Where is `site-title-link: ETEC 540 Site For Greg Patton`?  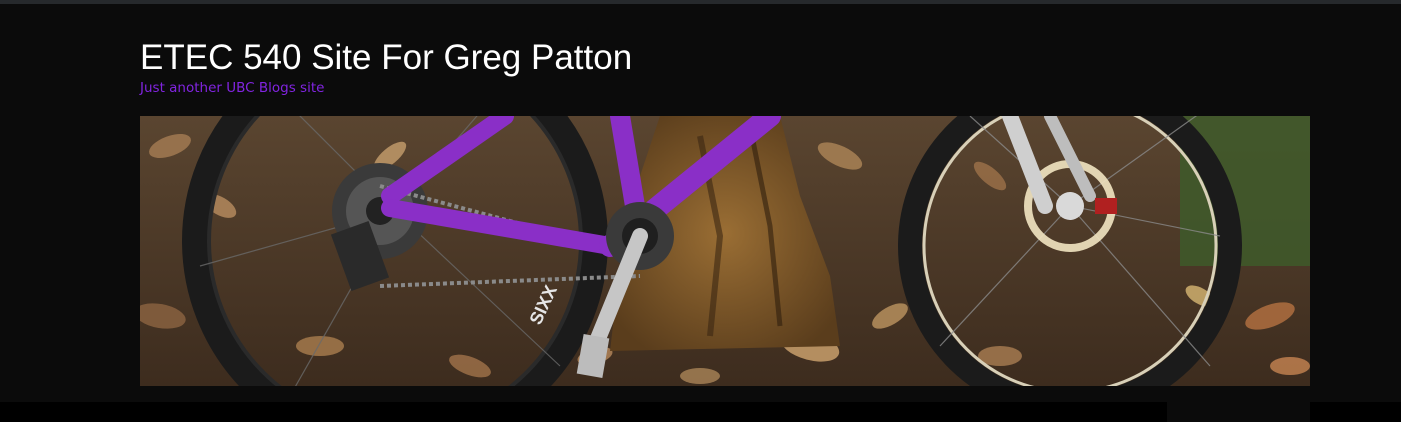 site-title-link: ETEC 540 Site For Greg Patton is located at coordinates (386, 58).